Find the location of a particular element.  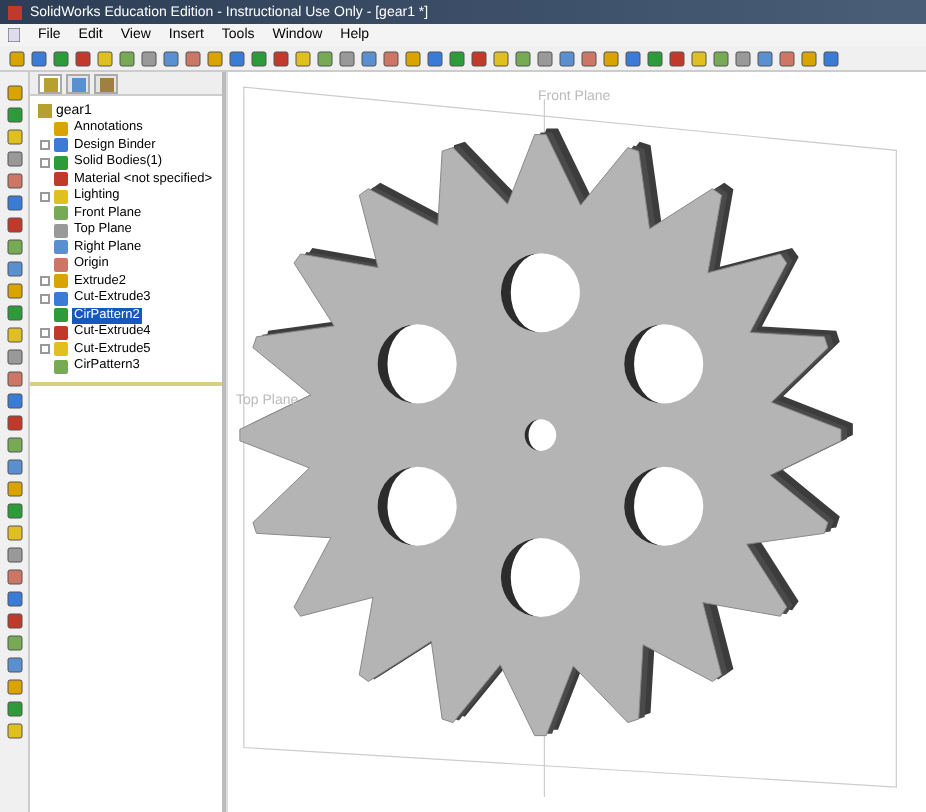

config-icon is located at coordinates (106, 84).